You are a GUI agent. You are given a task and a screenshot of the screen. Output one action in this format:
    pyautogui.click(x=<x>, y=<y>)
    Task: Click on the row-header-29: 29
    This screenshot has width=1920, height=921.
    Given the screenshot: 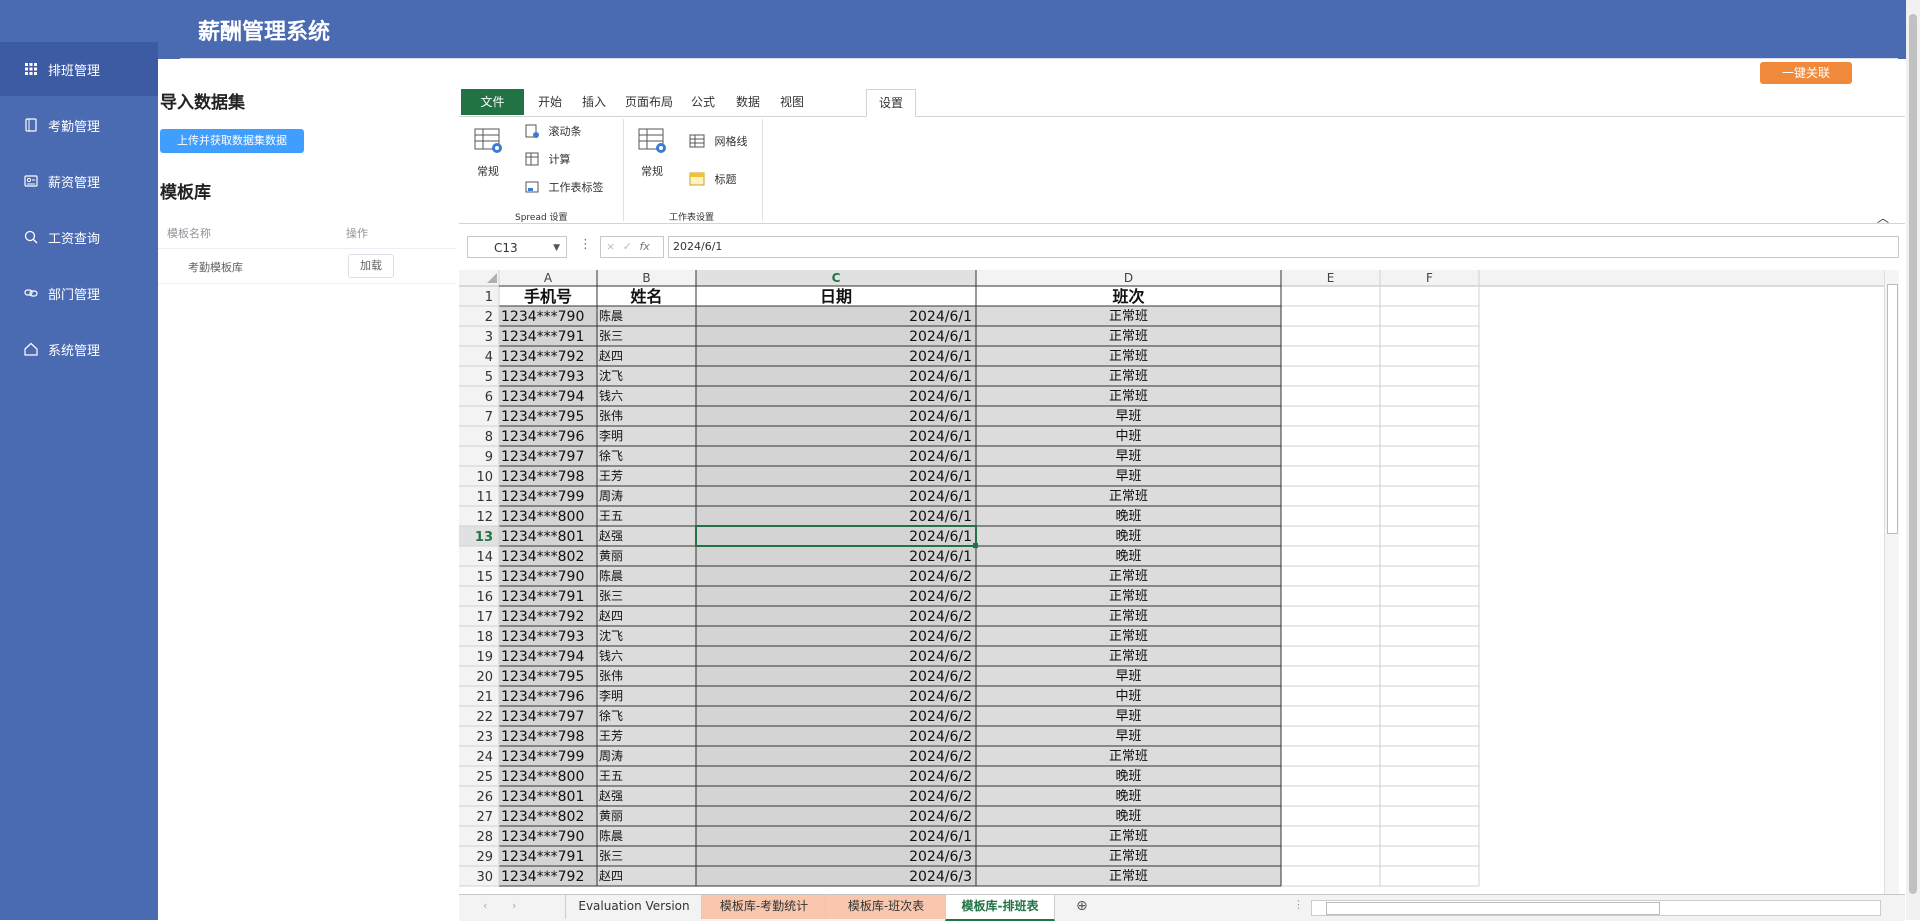 What is the action you would take?
    pyautogui.click(x=484, y=857)
    